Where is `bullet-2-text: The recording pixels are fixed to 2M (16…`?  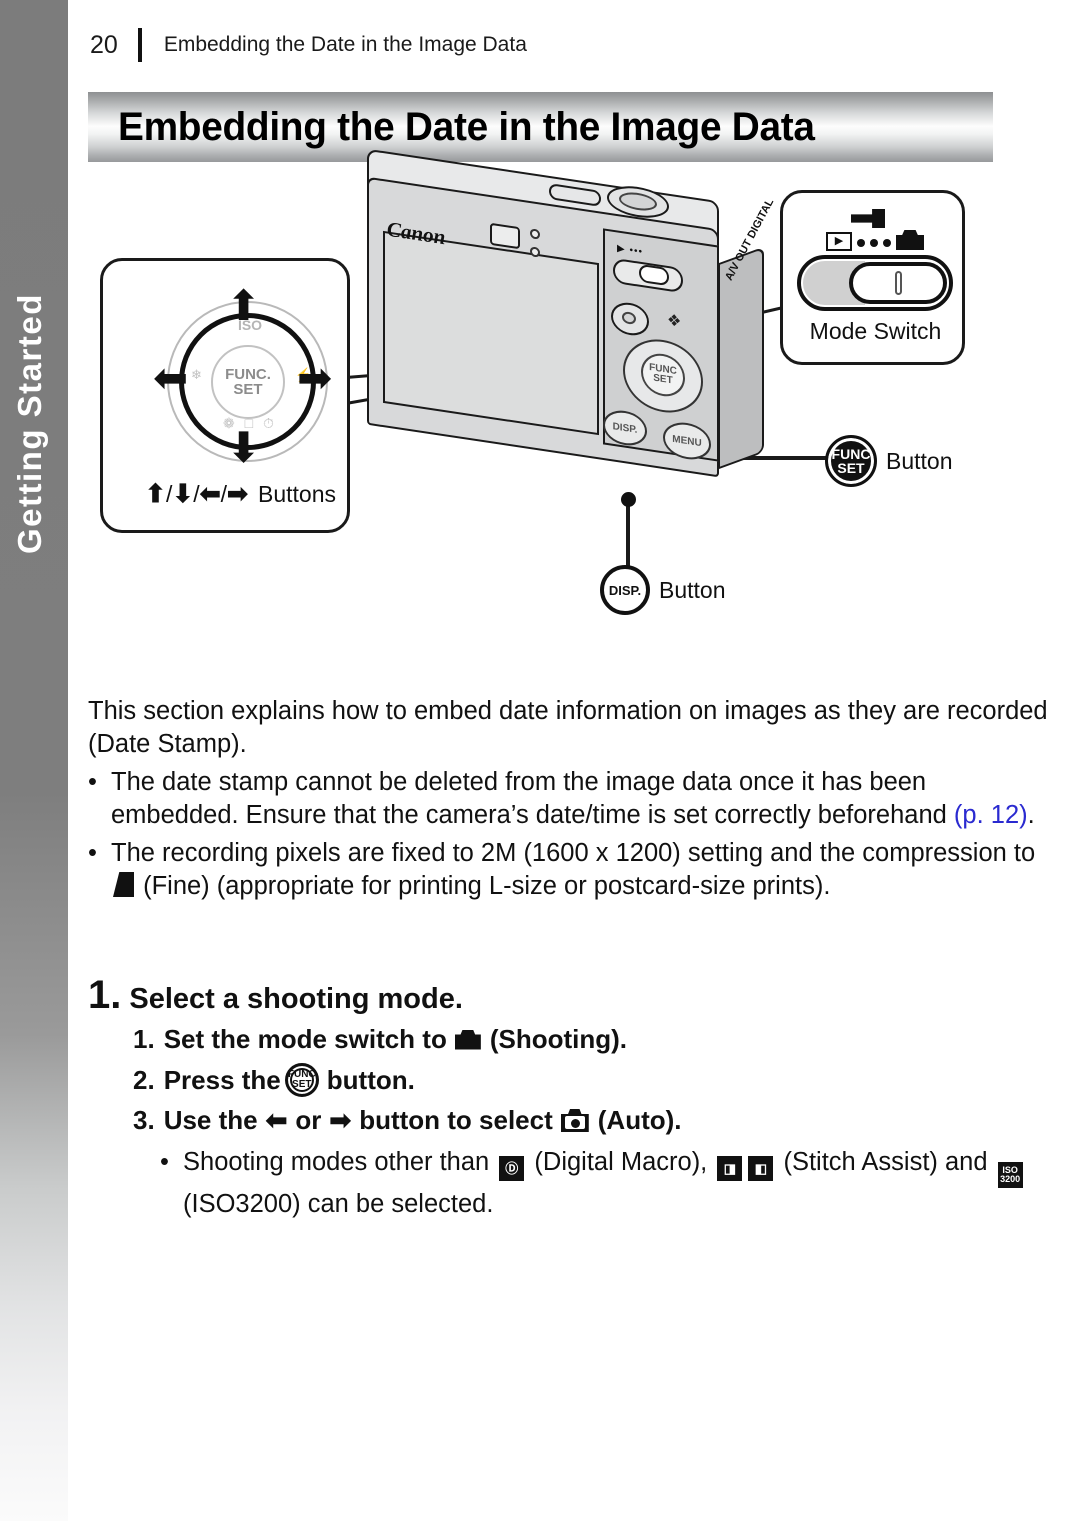 bullet-2-text: The recording pixels are fixed to 2M (16… is located at coordinates (579, 870).